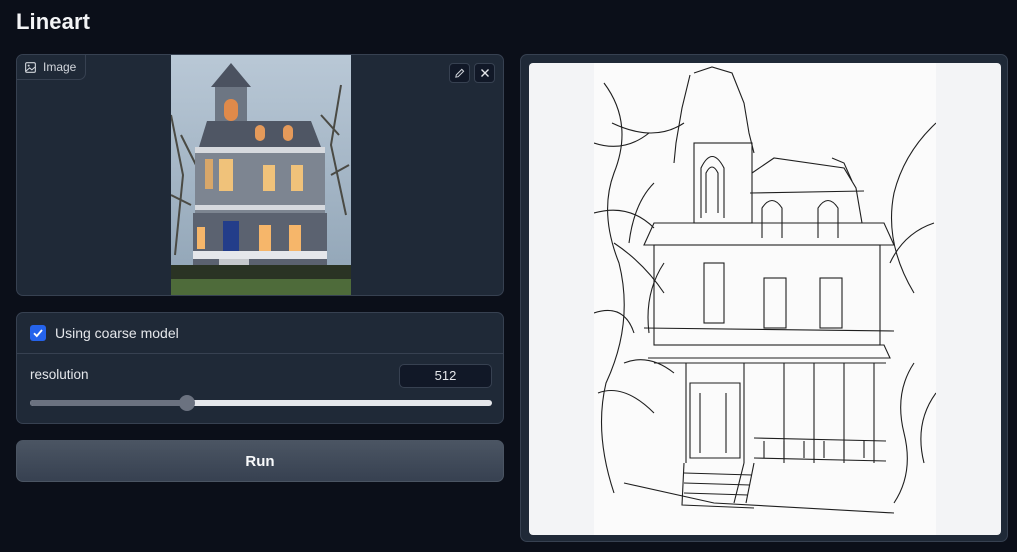 The width and height of the screenshot is (1017, 552). Describe the element at coordinates (53, 21) in the screenshot. I see `page-title: Lineart` at that location.